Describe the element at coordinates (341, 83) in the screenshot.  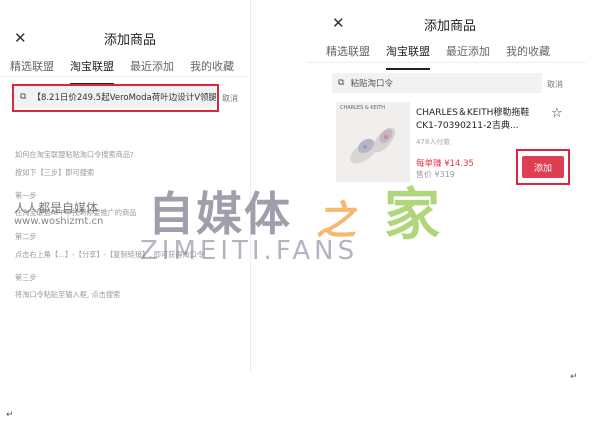
I see `copy-icon: ⧉` at that location.